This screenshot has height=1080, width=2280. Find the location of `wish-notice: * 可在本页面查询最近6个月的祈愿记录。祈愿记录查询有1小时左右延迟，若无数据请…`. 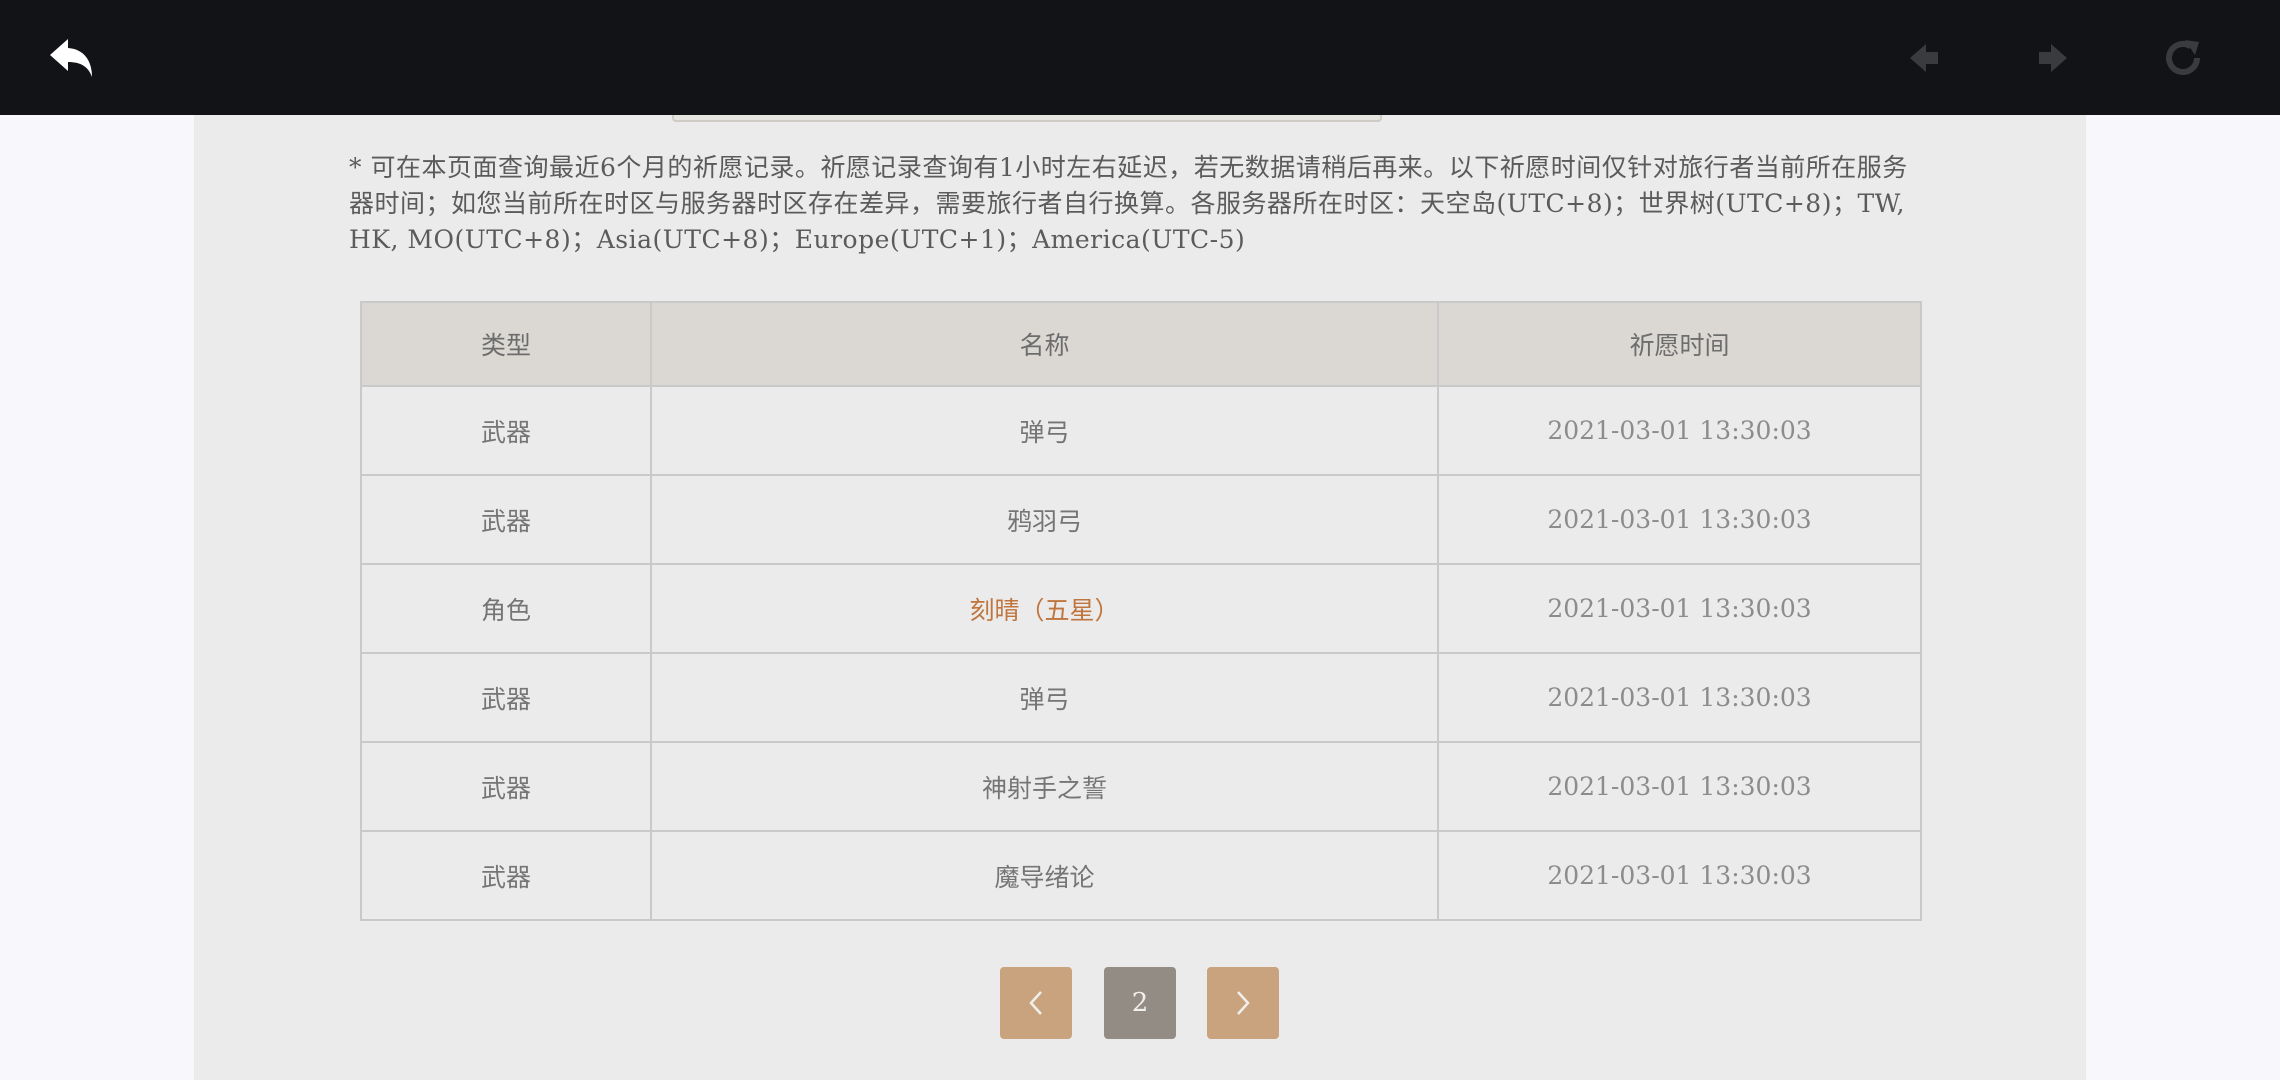

wish-notice: * 可在本页面查询最近6个月的祈愿记录。祈愿记录查询有1小时左右延迟，若无数据请… is located at coordinates (1128, 203).